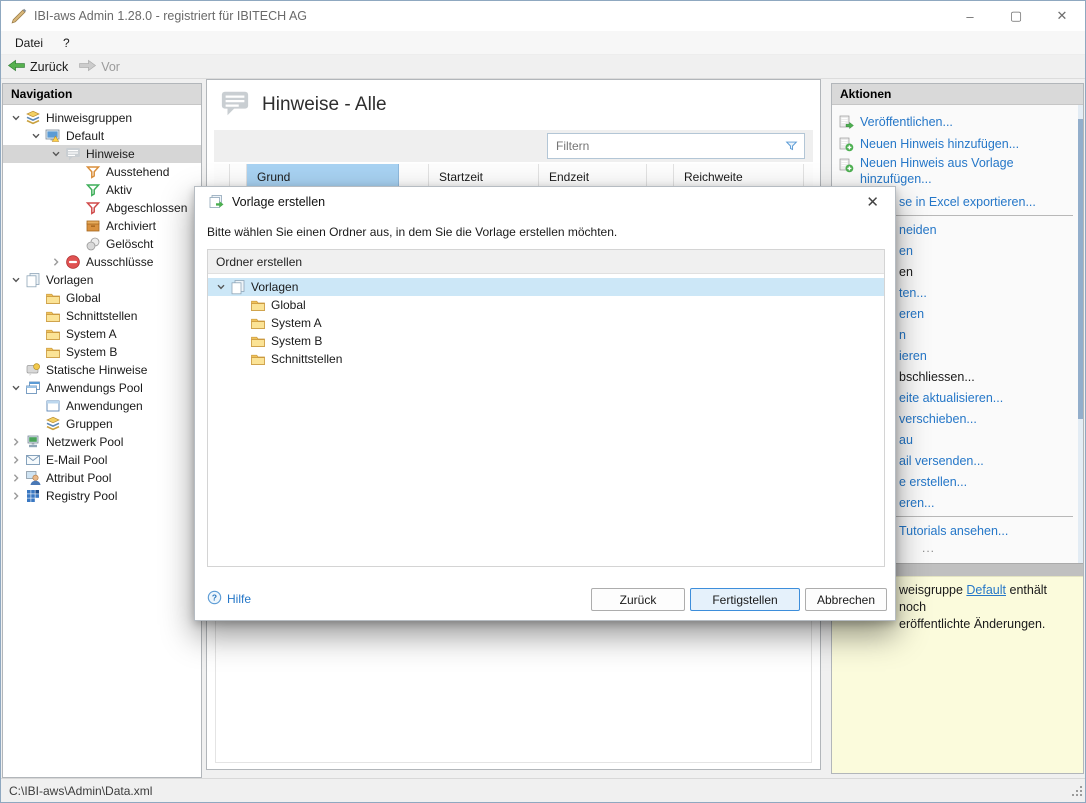 Image resolution: width=1086 pixels, height=803 pixels. I want to click on tree-item: System B, so click(102, 352).